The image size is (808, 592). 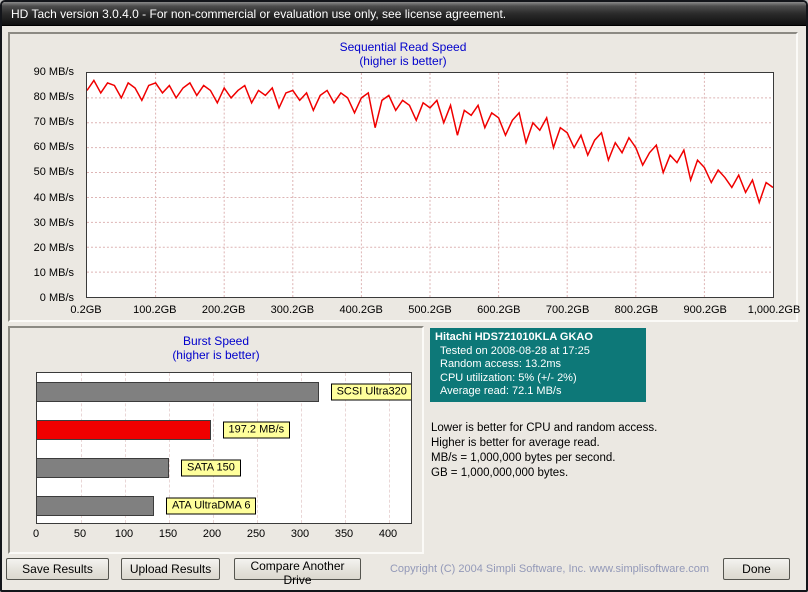 I want to click on drive-name: Hitachi HDS721010KLA GKAO, so click(x=514, y=337).